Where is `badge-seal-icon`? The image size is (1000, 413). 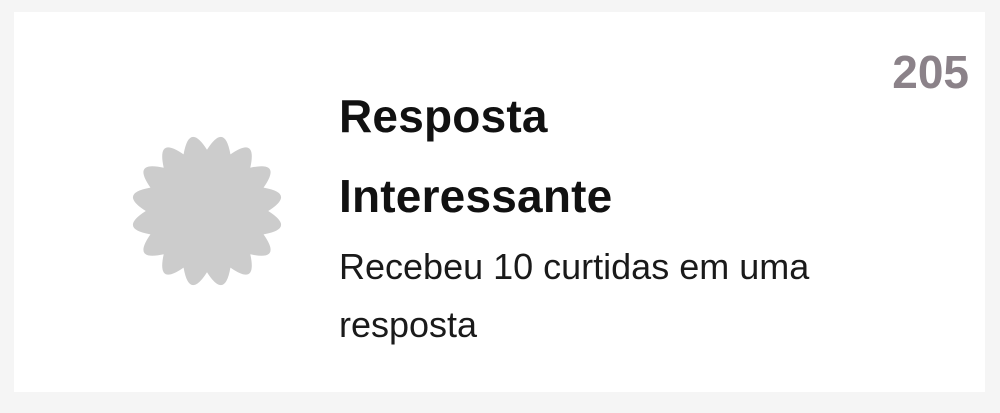
badge-seal-icon is located at coordinates (207, 211).